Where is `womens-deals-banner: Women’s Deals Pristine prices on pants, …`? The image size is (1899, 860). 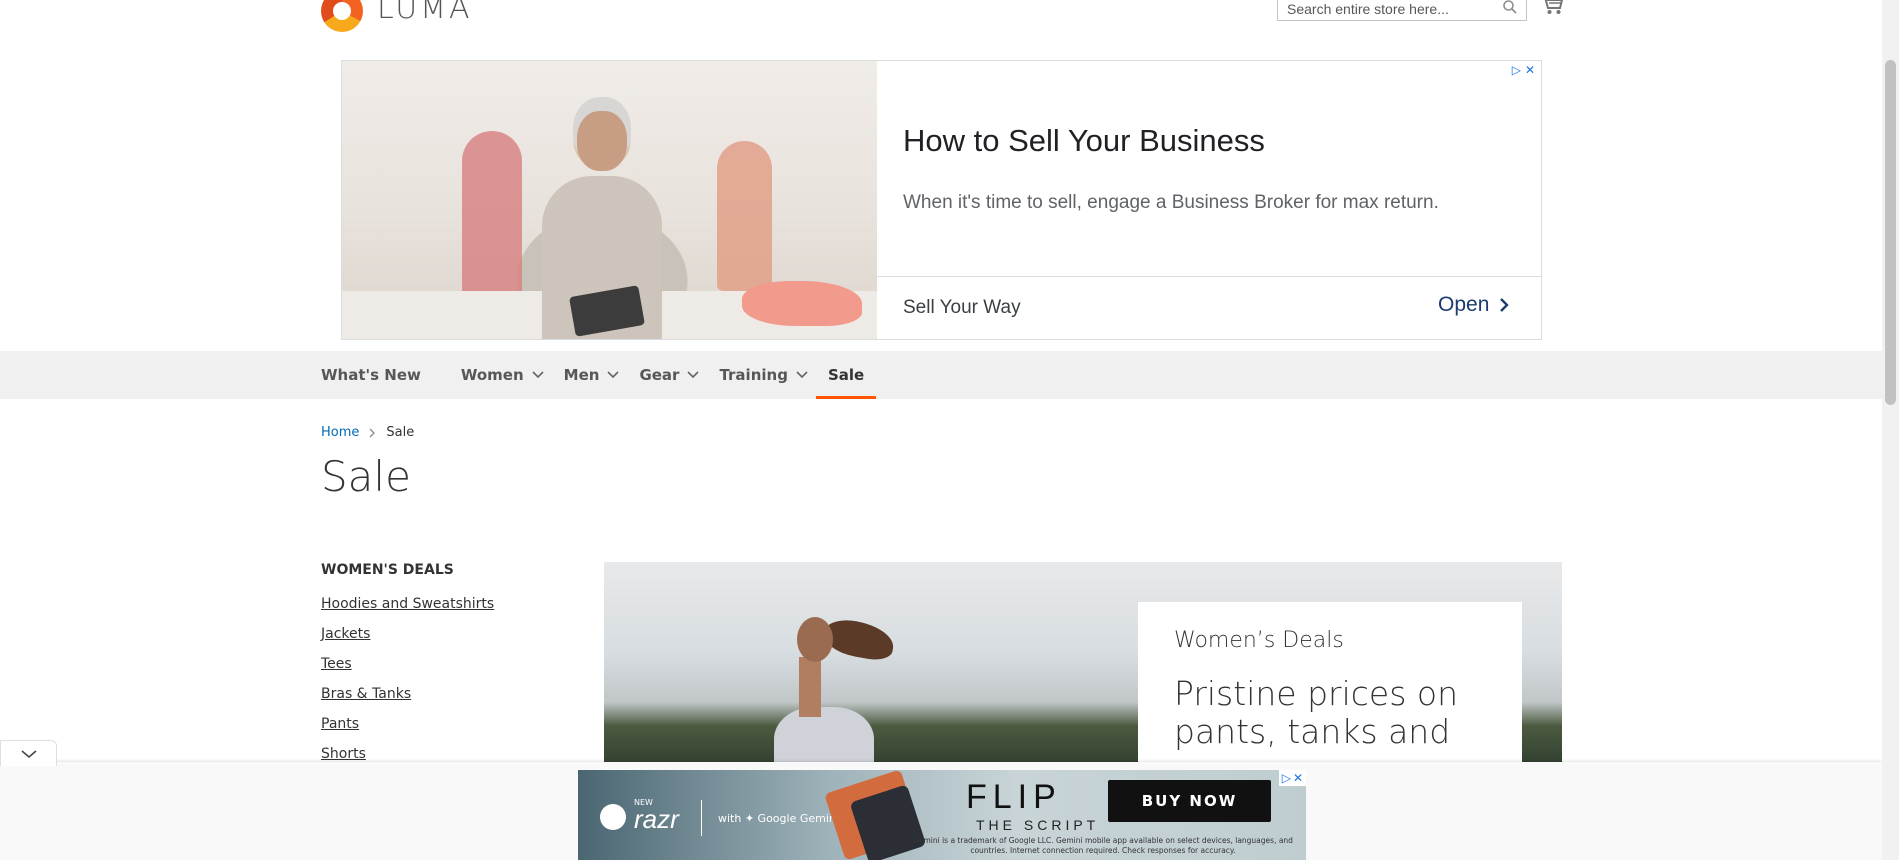
womens-deals-banner: Women’s Deals Pristine prices on pants, … is located at coordinates (1083, 662).